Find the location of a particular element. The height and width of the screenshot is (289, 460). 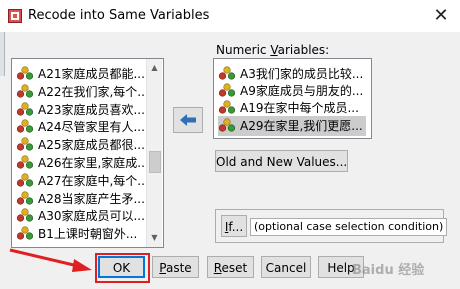

baidu-watermark: Baidu 经验 is located at coordinates (388, 270).